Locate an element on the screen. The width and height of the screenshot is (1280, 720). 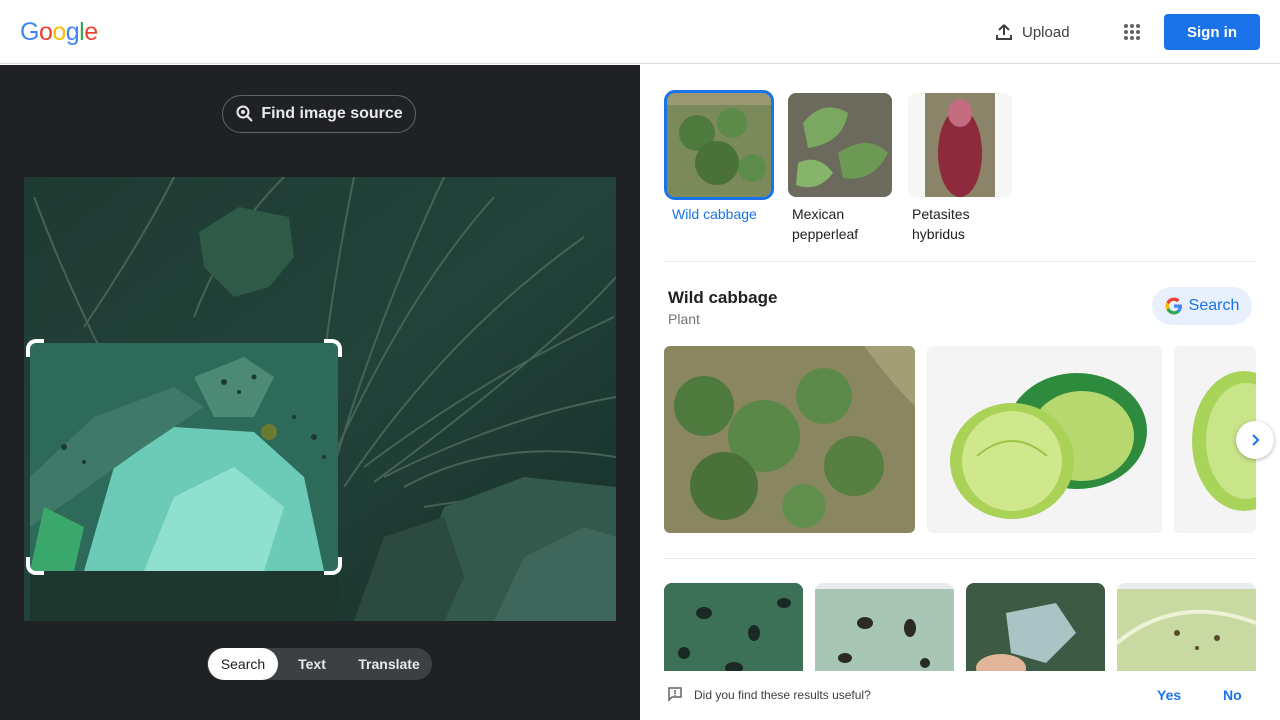
chevron-right-icon is located at coordinates (1256, 440).